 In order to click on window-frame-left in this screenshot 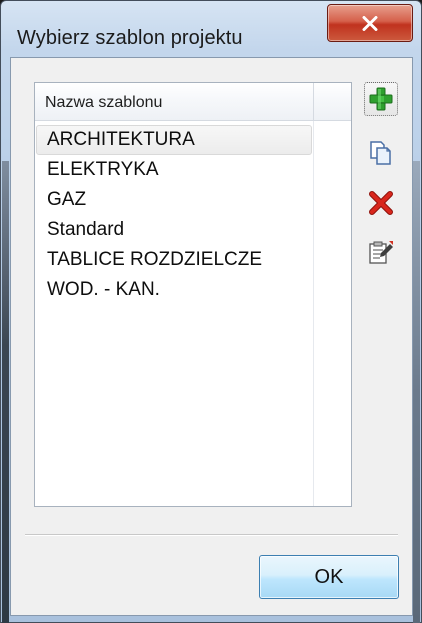, I will do `click(5, 392)`.